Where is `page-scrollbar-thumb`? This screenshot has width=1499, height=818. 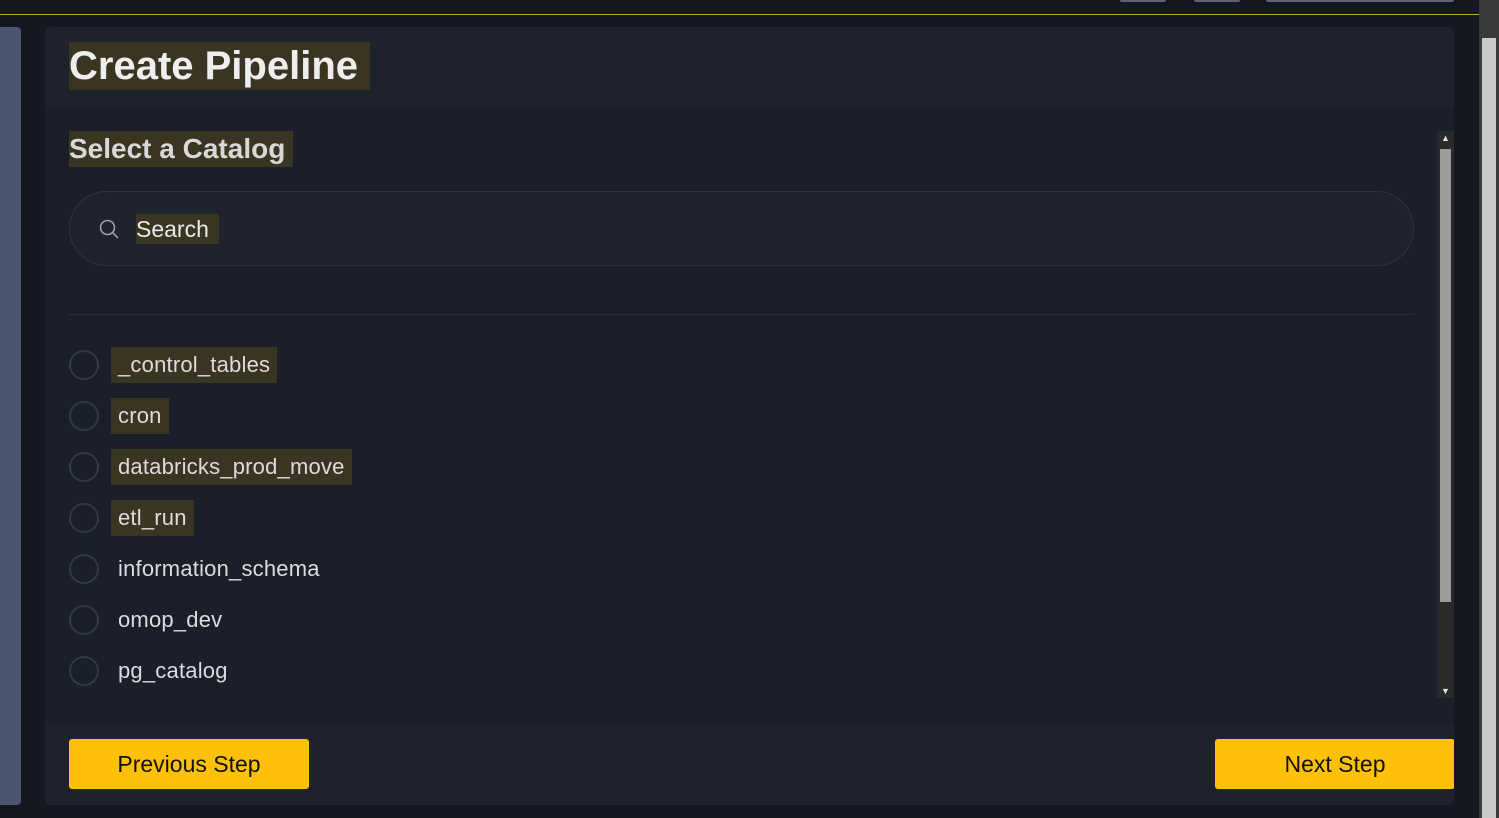 page-scrollbar-thumb is located at coordinates (1489, 428).